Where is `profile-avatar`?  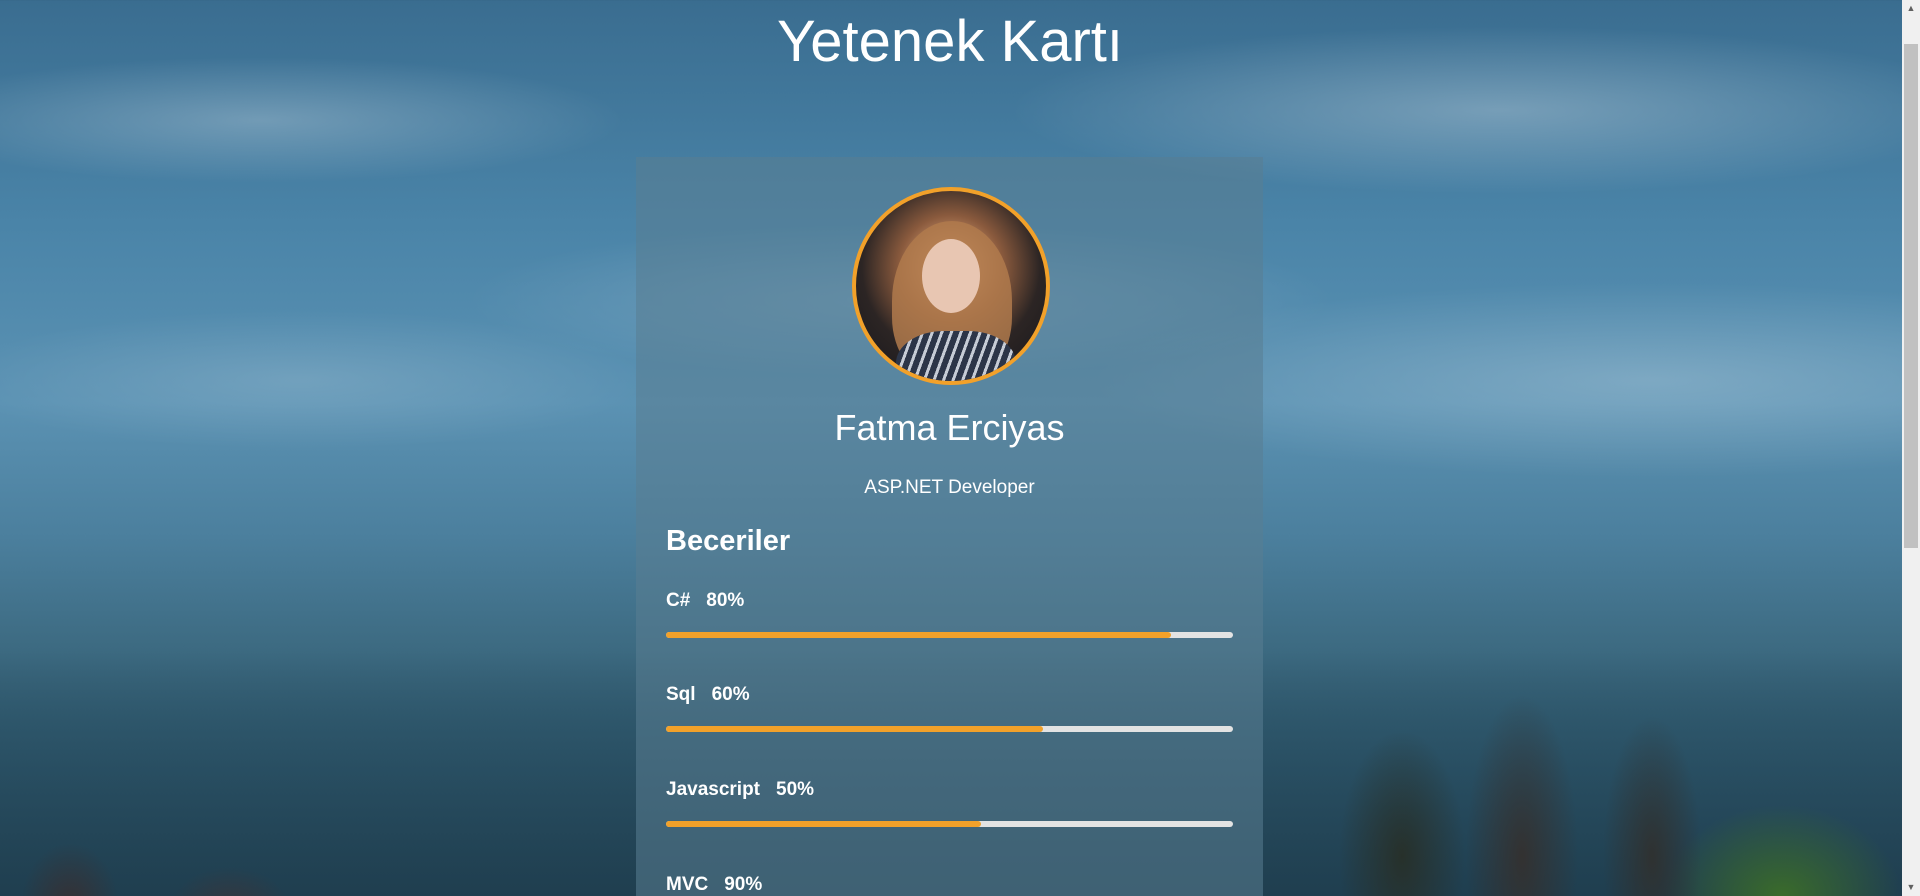
profile-avatar is located at coordinates (951, 286).